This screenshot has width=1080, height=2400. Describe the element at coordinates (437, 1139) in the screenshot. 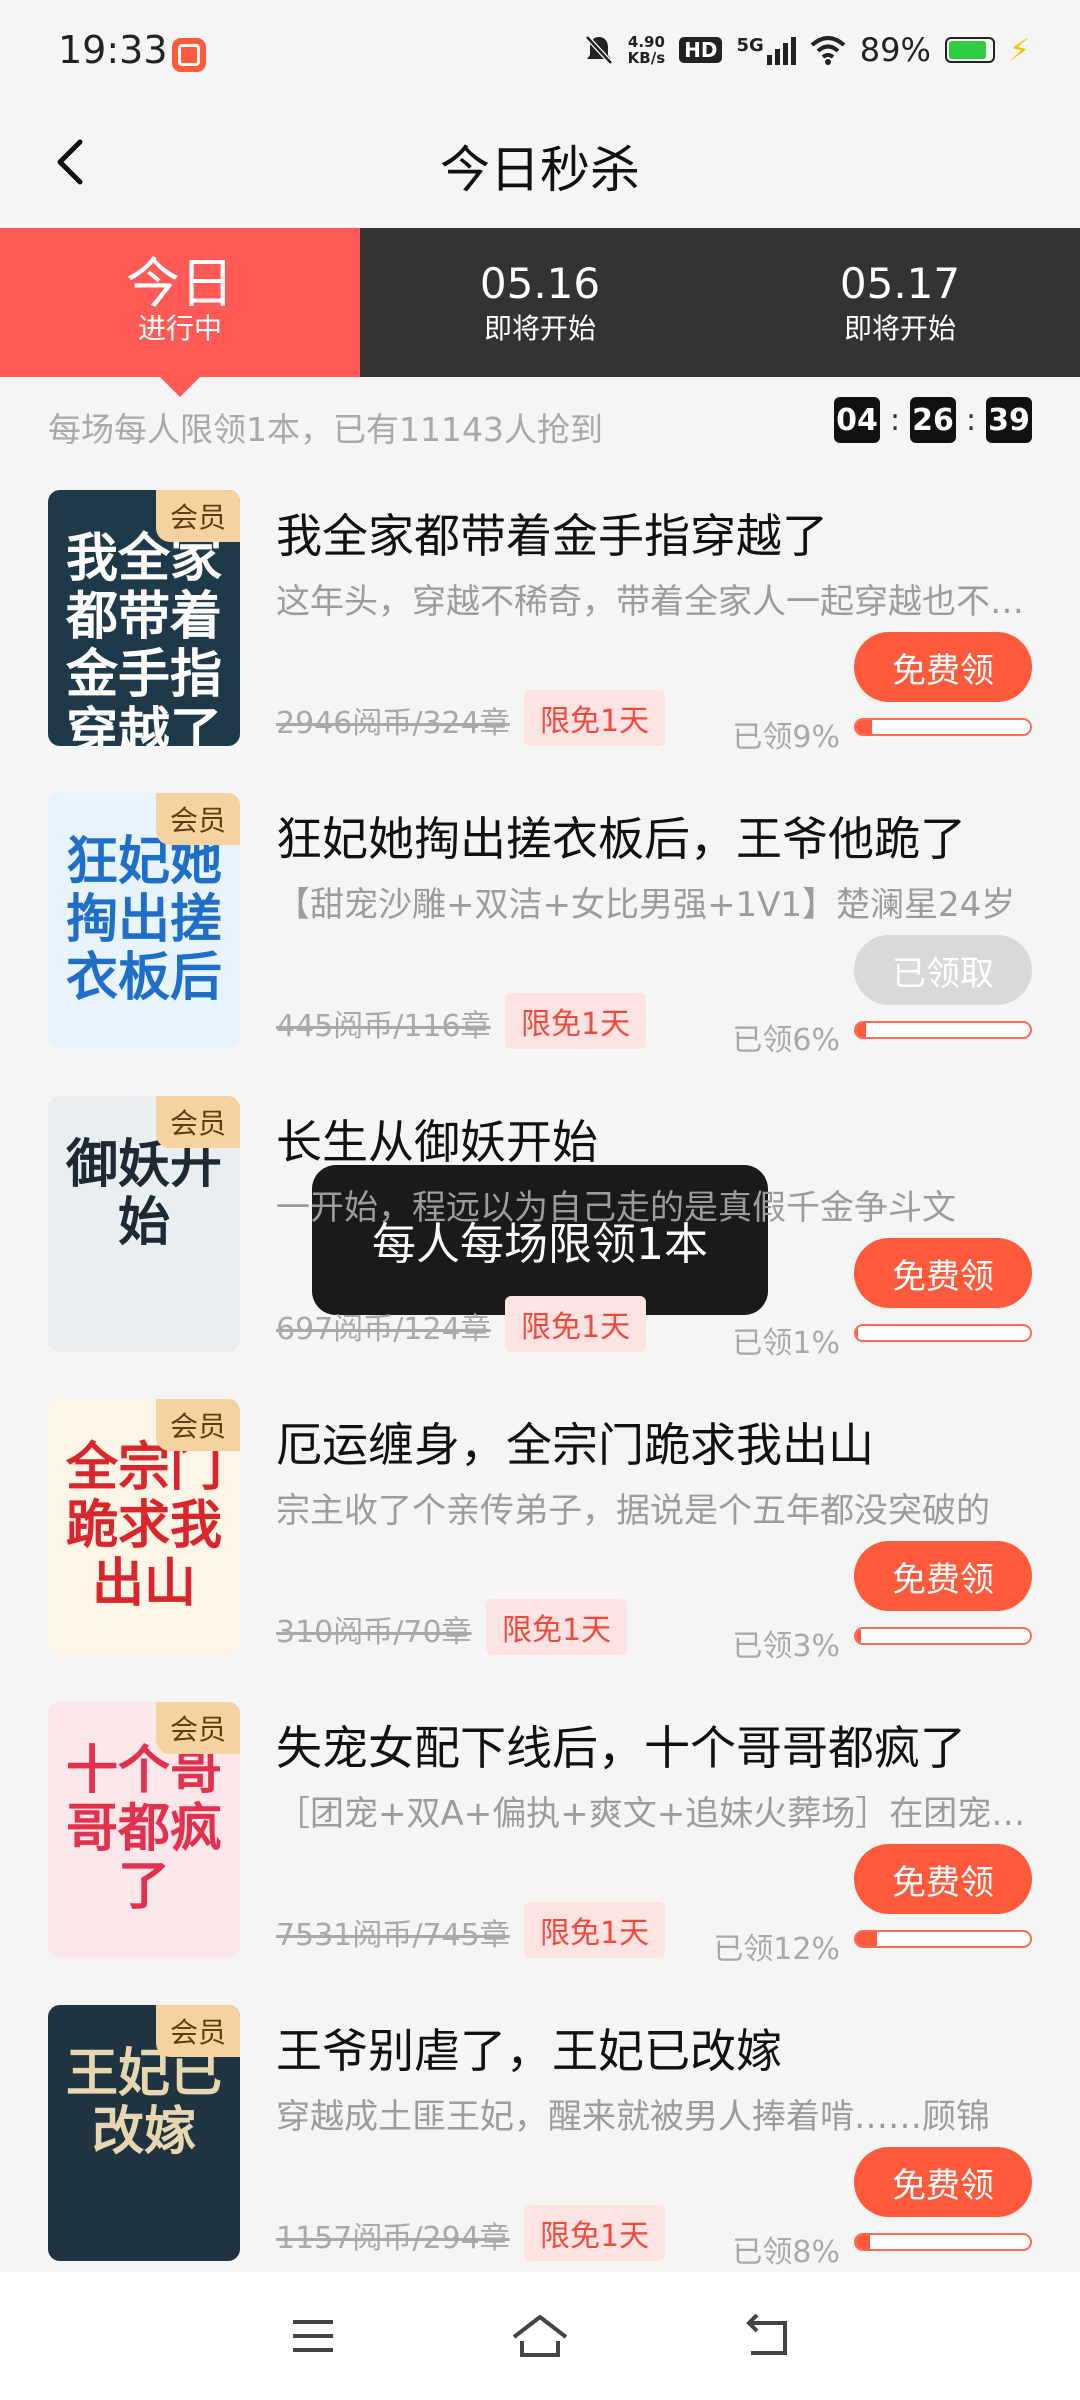

I see `book-title: 长生从御妖开始` at that location.